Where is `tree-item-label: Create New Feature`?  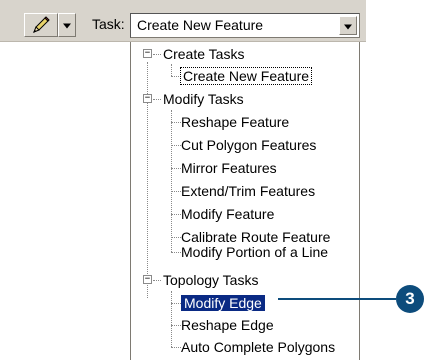 tree-item-label: Create New Feature is located at coordinates (246, 76).